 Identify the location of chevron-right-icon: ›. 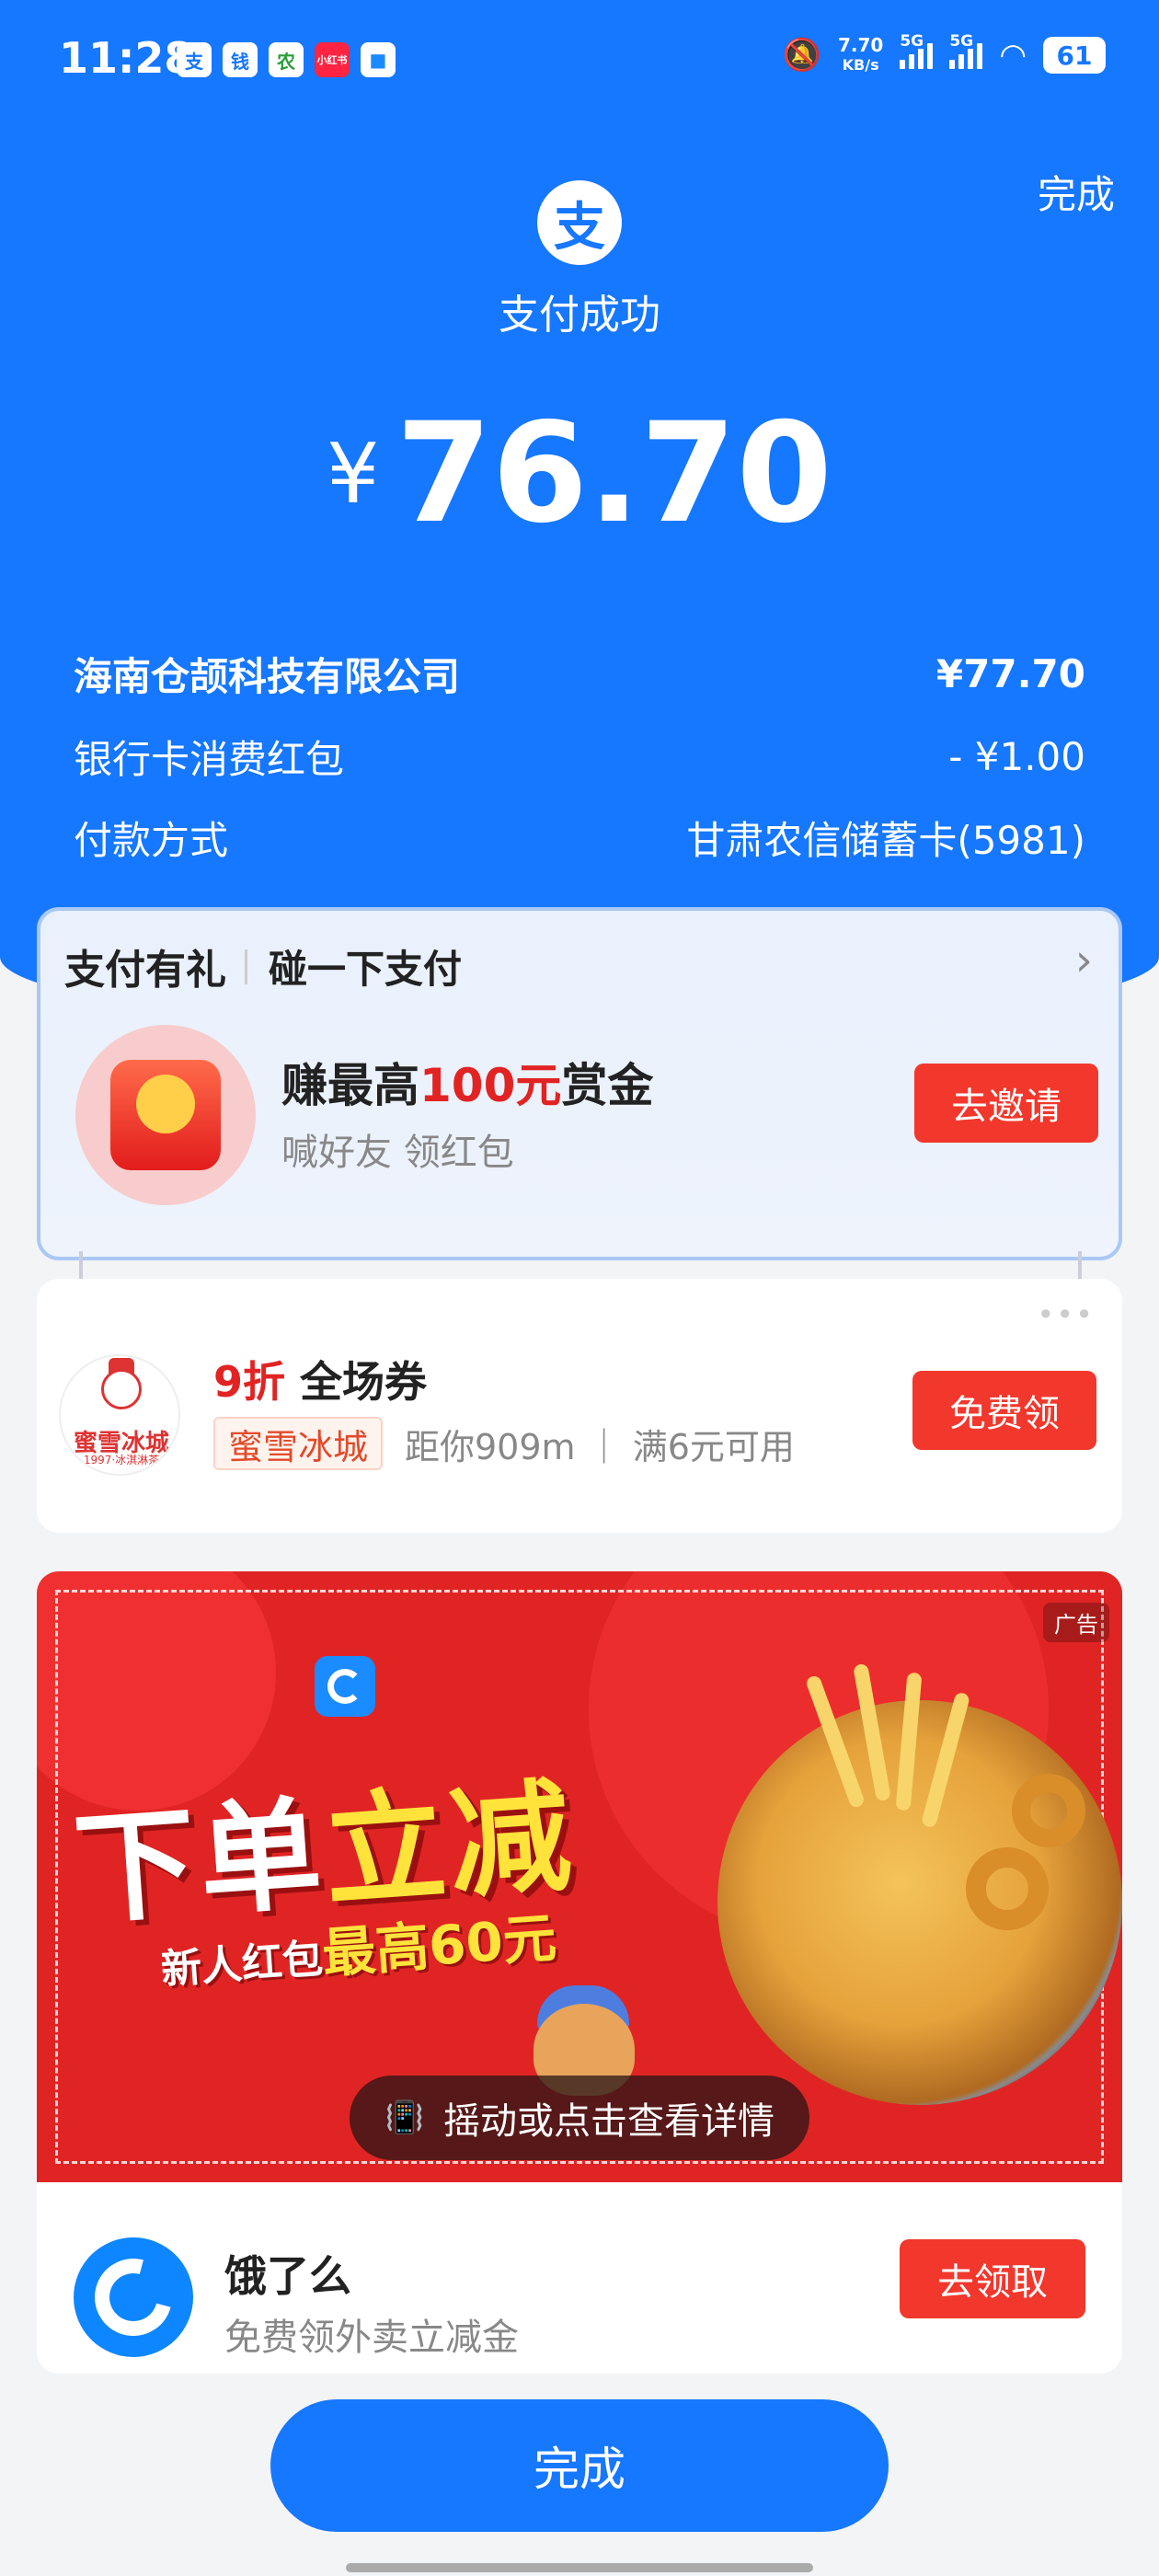
(1084, 960).